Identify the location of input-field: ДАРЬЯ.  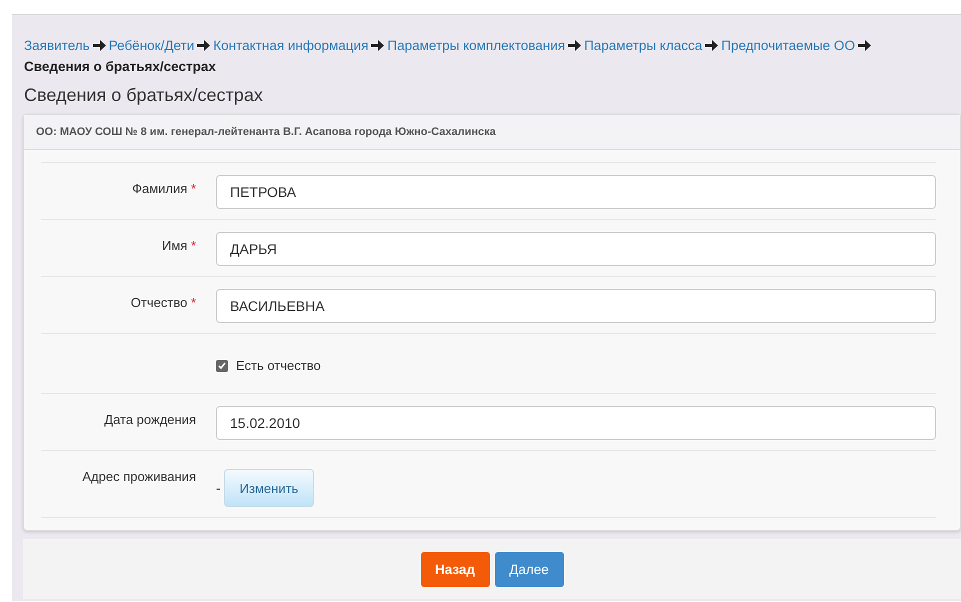
(576, 249).